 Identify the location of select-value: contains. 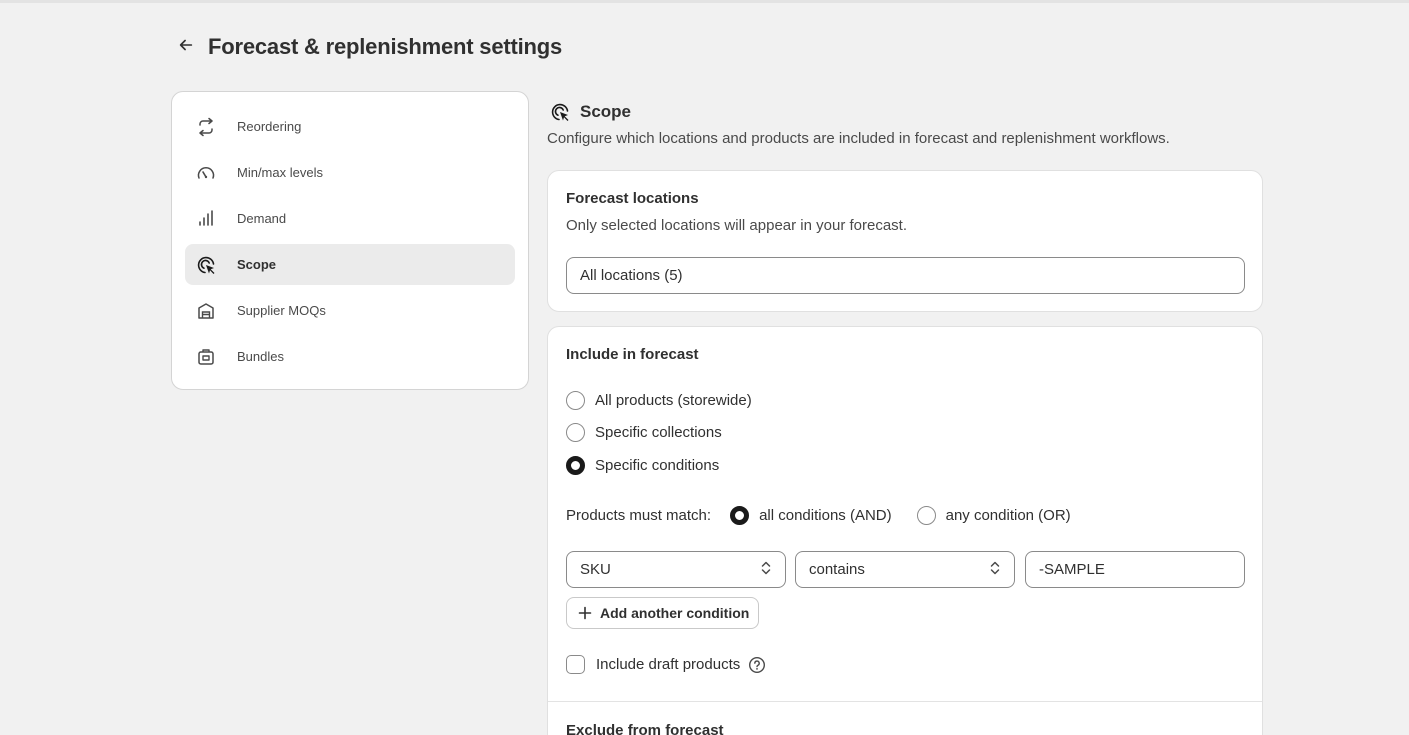
(837, 569).